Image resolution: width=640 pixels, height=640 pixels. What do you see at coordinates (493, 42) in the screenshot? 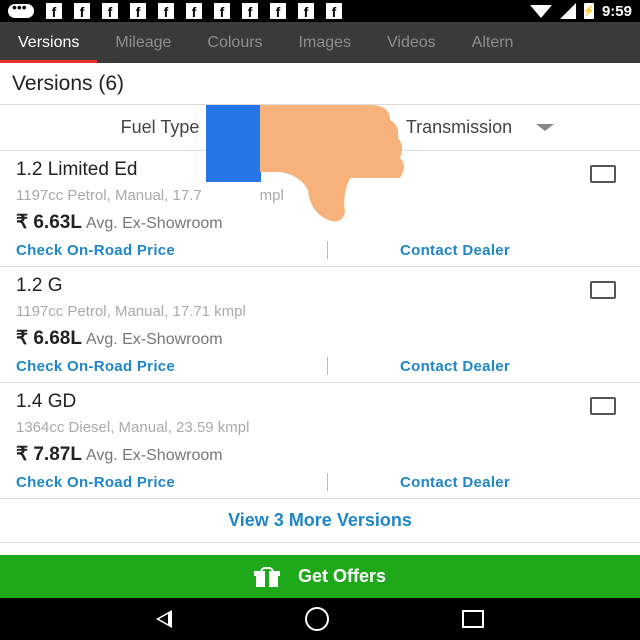
I see `tab-alternatives: Altern` at bounding box center [493, 42].